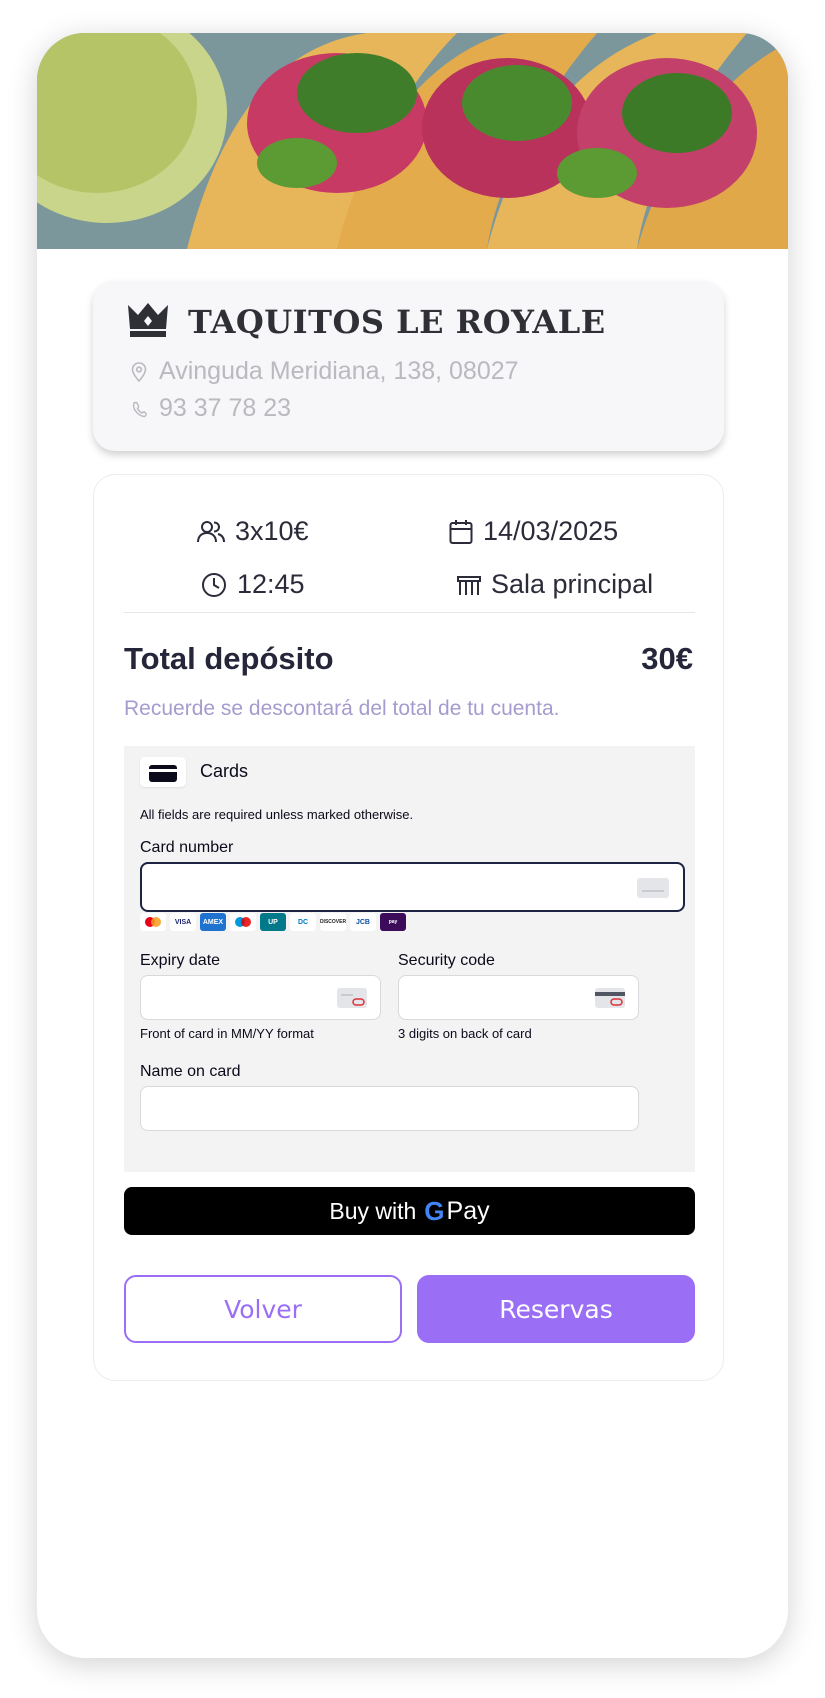  What do you see at coordinates (163, 772) in the screenshot?
I see `card-icon` at bounding box center [163, 772].